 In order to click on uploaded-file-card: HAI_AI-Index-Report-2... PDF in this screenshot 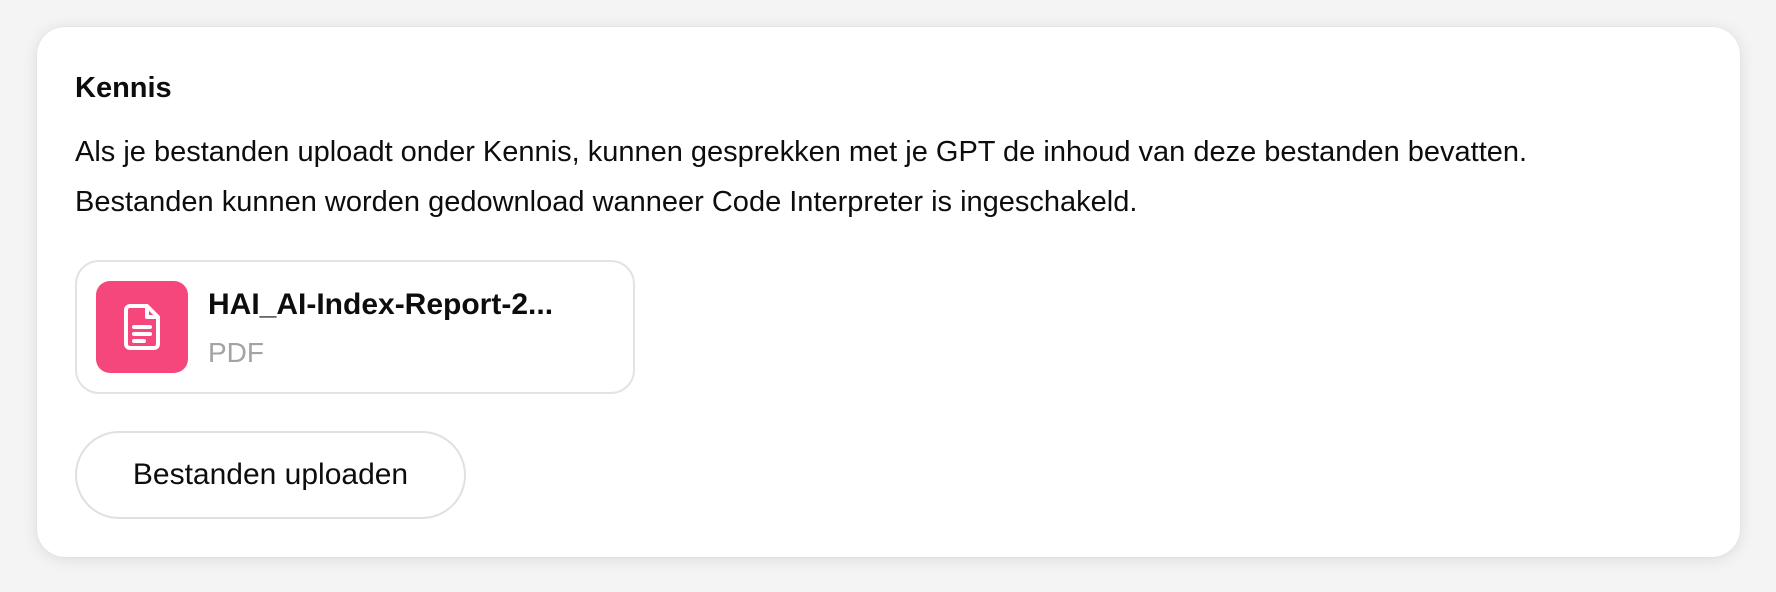, I will do `click(355, 327)`.